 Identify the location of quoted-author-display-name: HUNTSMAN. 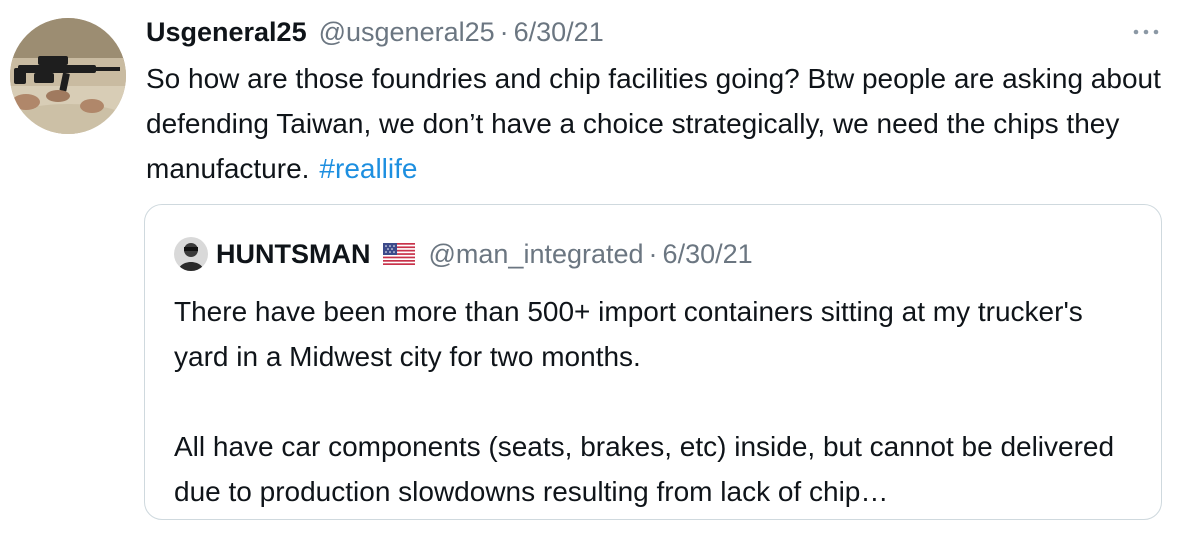
(293, 254).